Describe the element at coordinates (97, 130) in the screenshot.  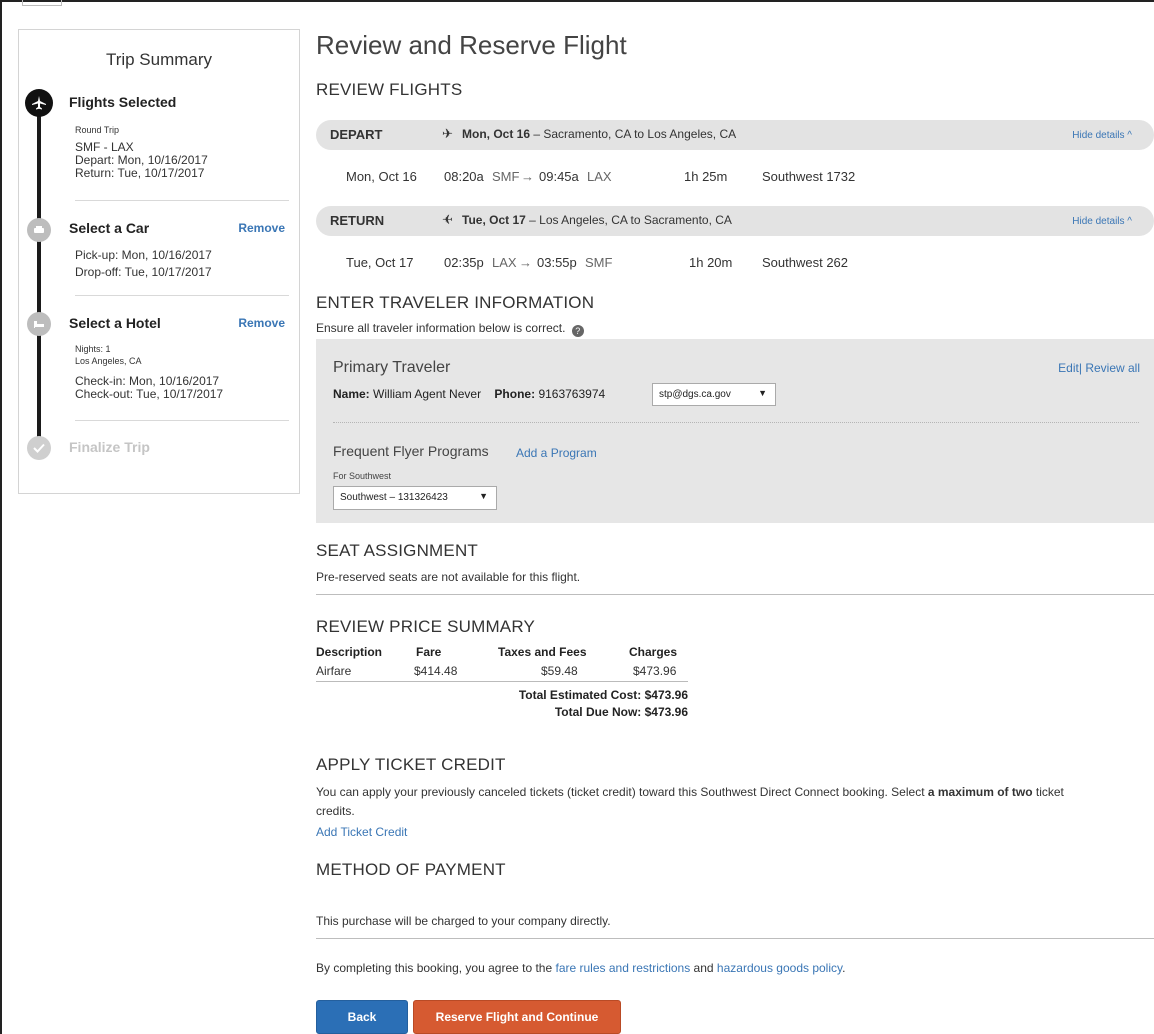
I see `step-flights-triptype: Round Trip` at that location.